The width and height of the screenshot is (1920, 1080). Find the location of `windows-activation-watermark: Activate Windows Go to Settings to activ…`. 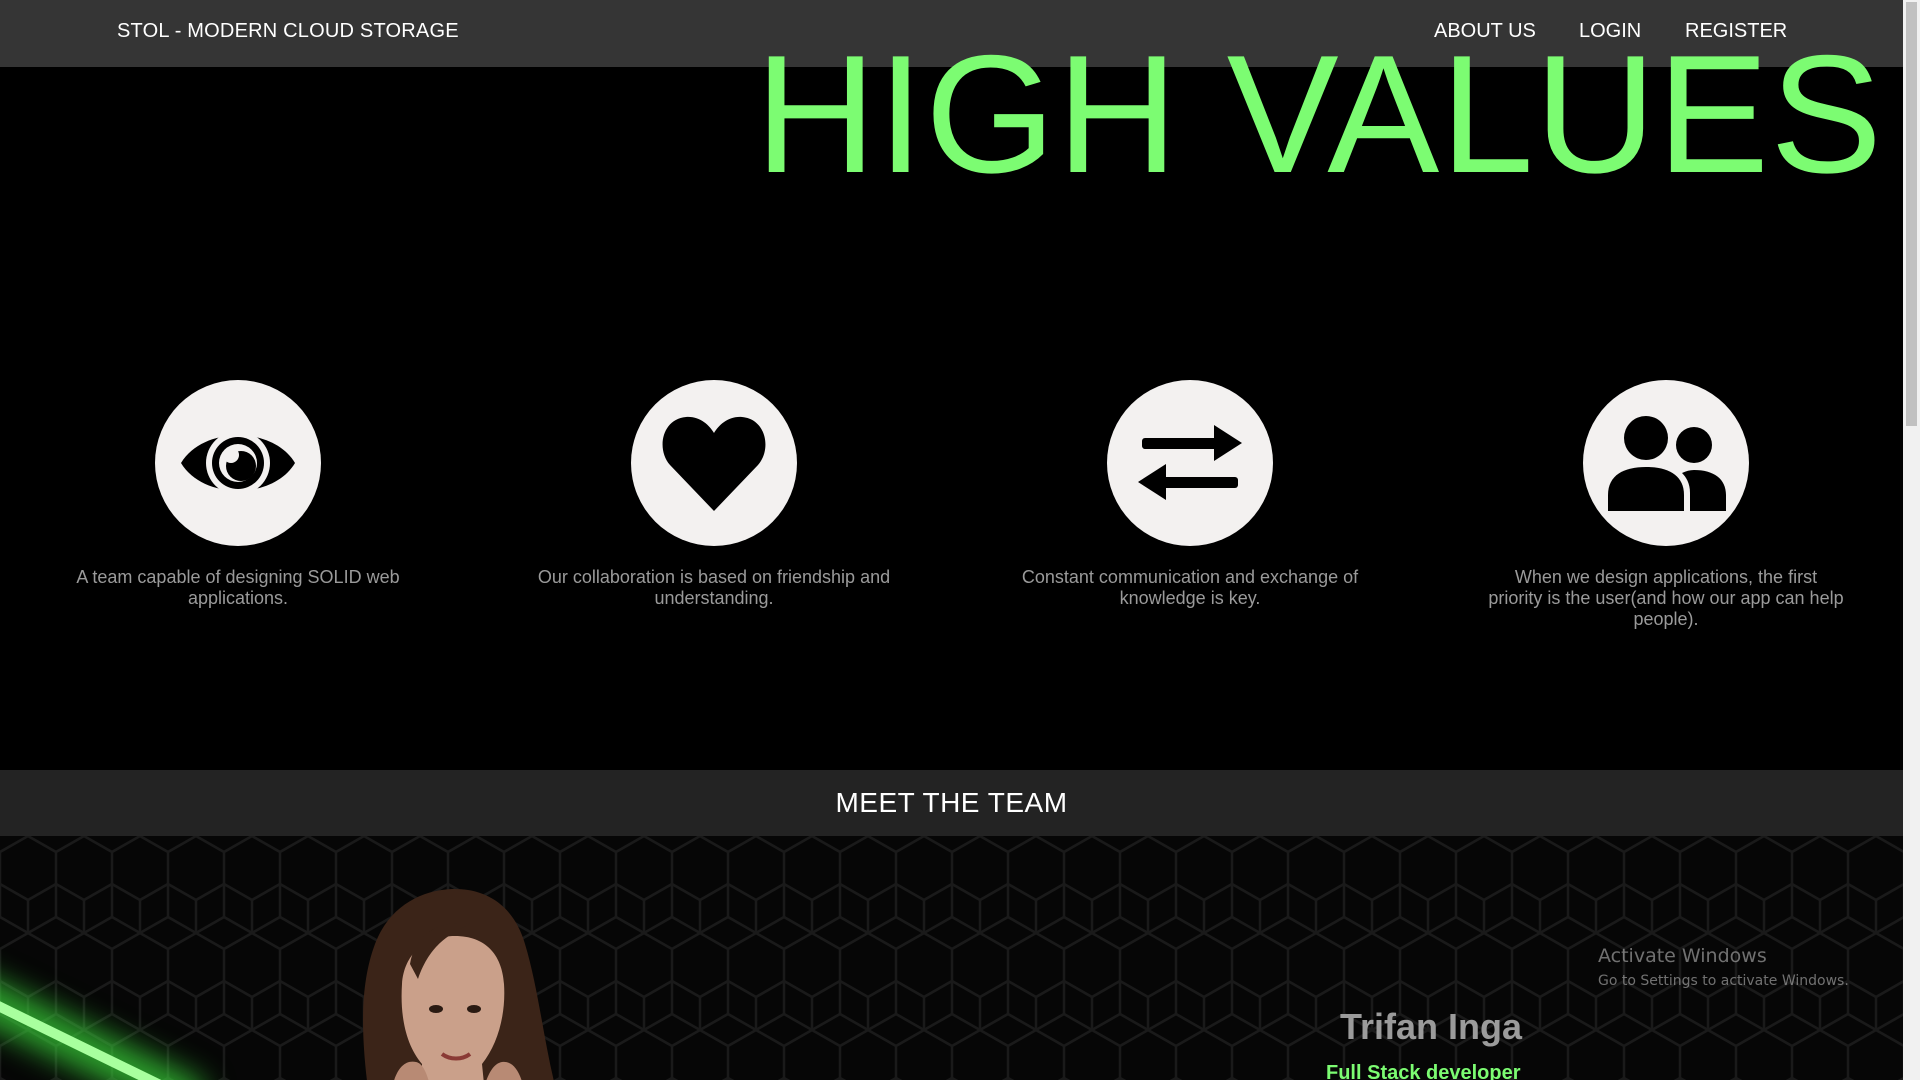

windows-activation-watermark: Activate Windows Go to Settings to activ… is located at coordinates (1723, 967).